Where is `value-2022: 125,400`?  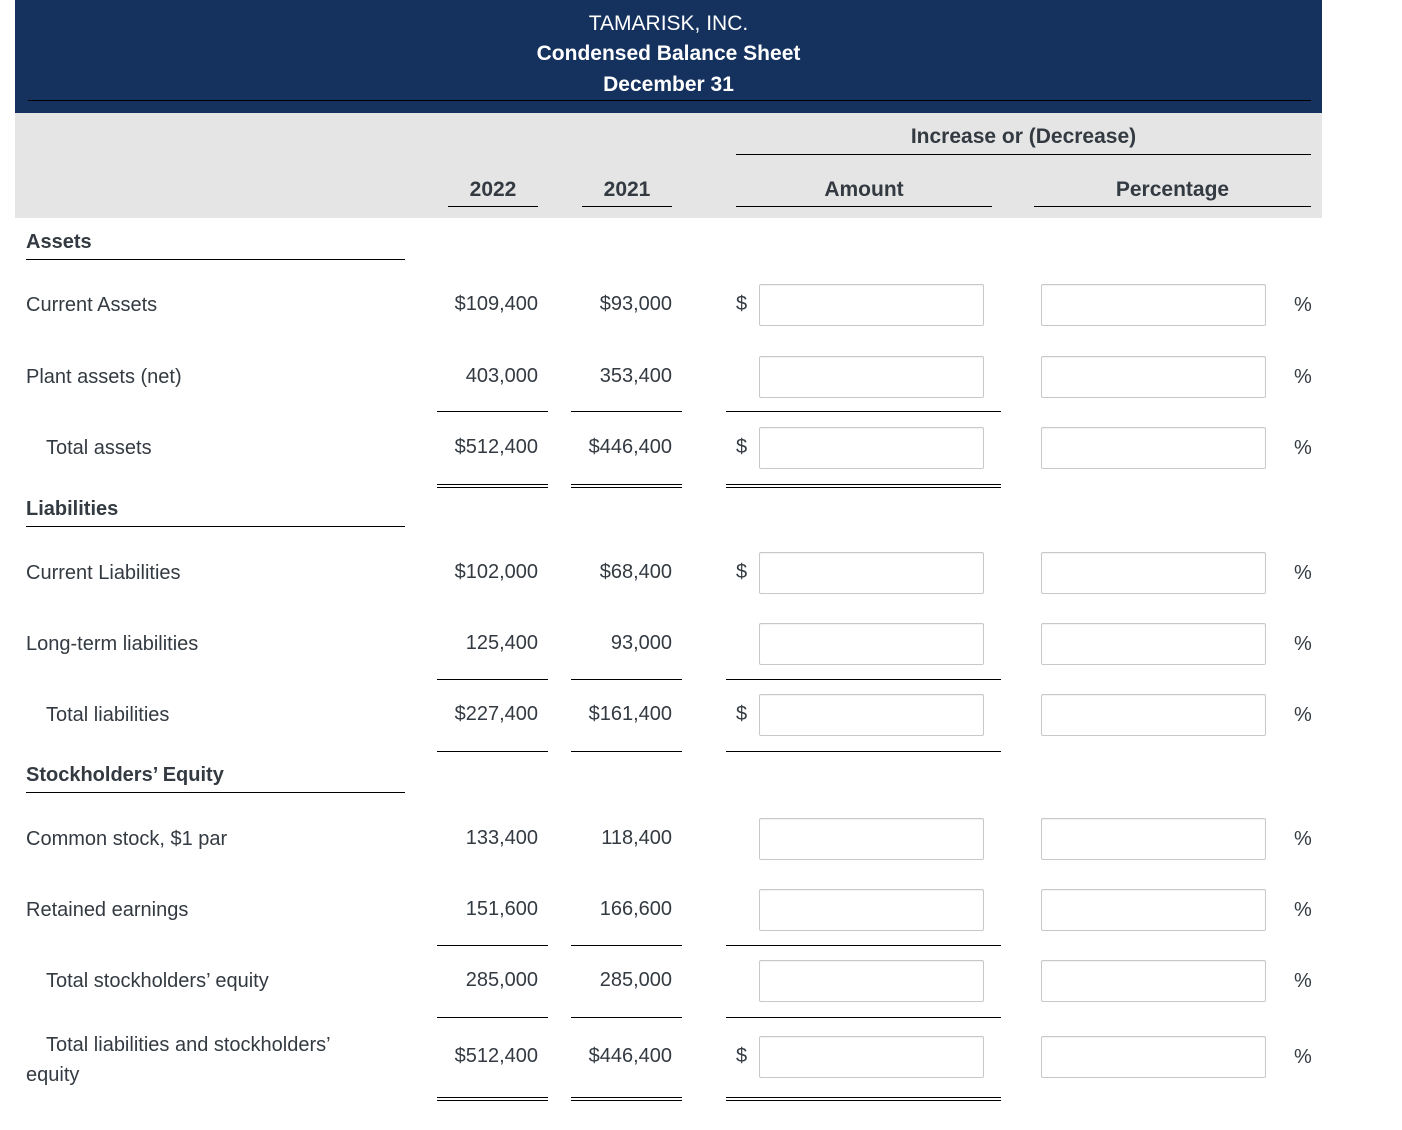
value-2022: 125,400 is located at coordinates (501, 643).